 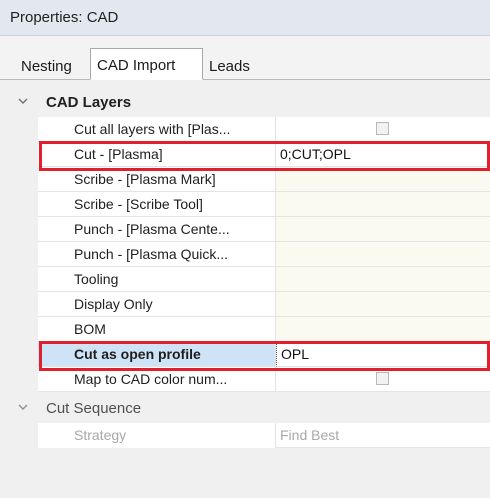 I want to click on property-name: BOM, so click(x=157, y=329).